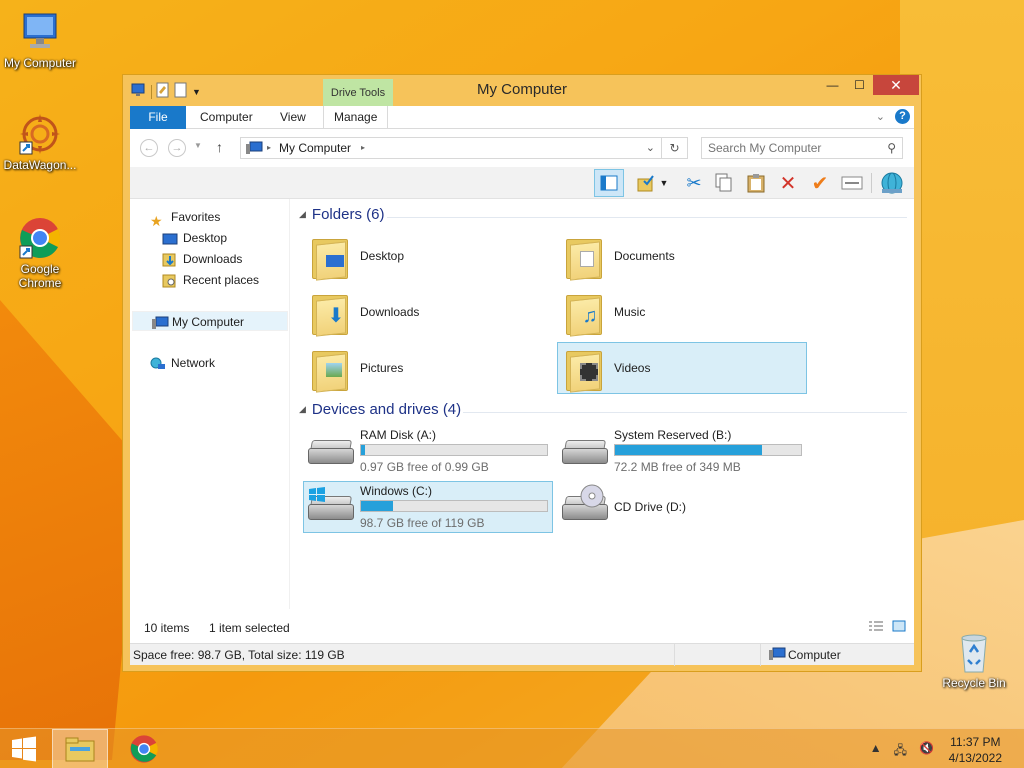 The image size is (1024, 768). What do you see at coordinates (454, 450) in the screenshot?
I see `drive-usage-bar` at bounding box center [454, 450].